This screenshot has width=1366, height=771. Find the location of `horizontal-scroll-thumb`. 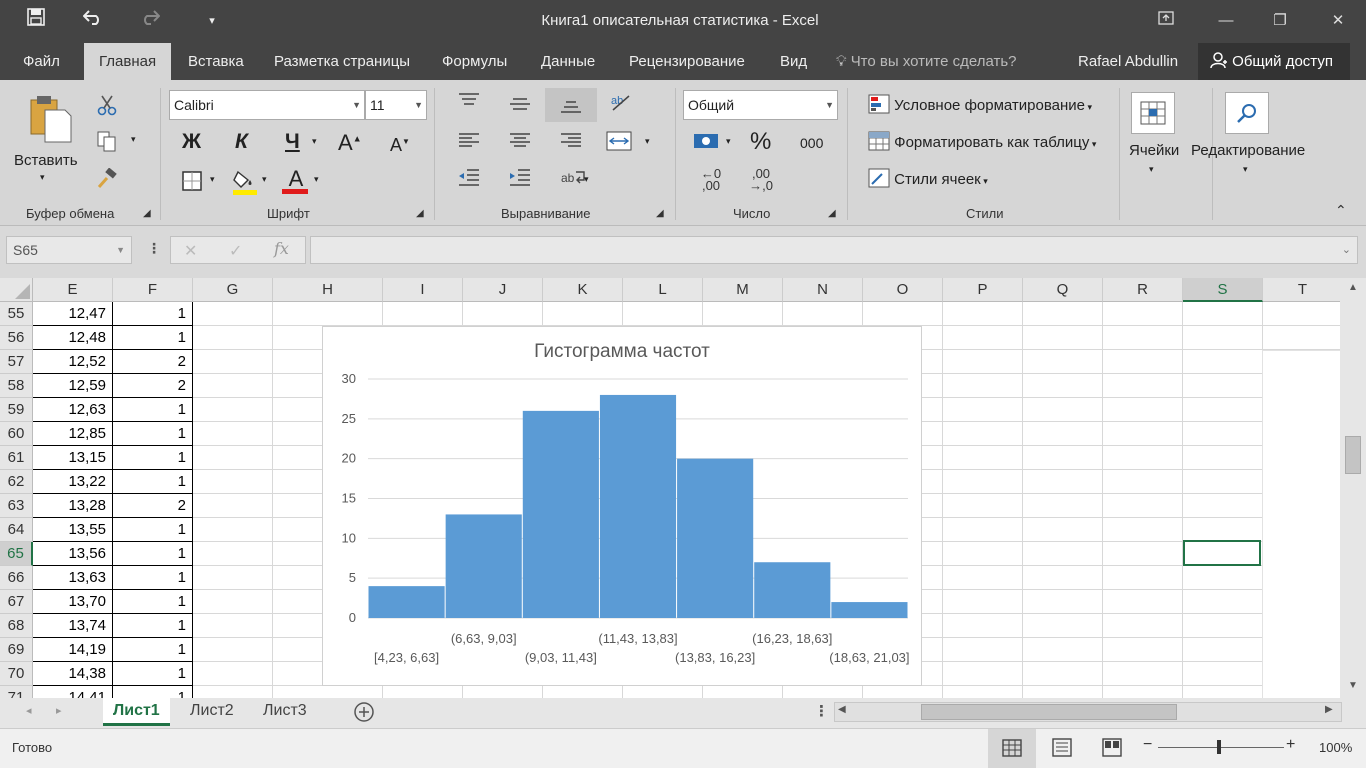

horizontal-scroll-thumb is located at coordinates (1049, 712).